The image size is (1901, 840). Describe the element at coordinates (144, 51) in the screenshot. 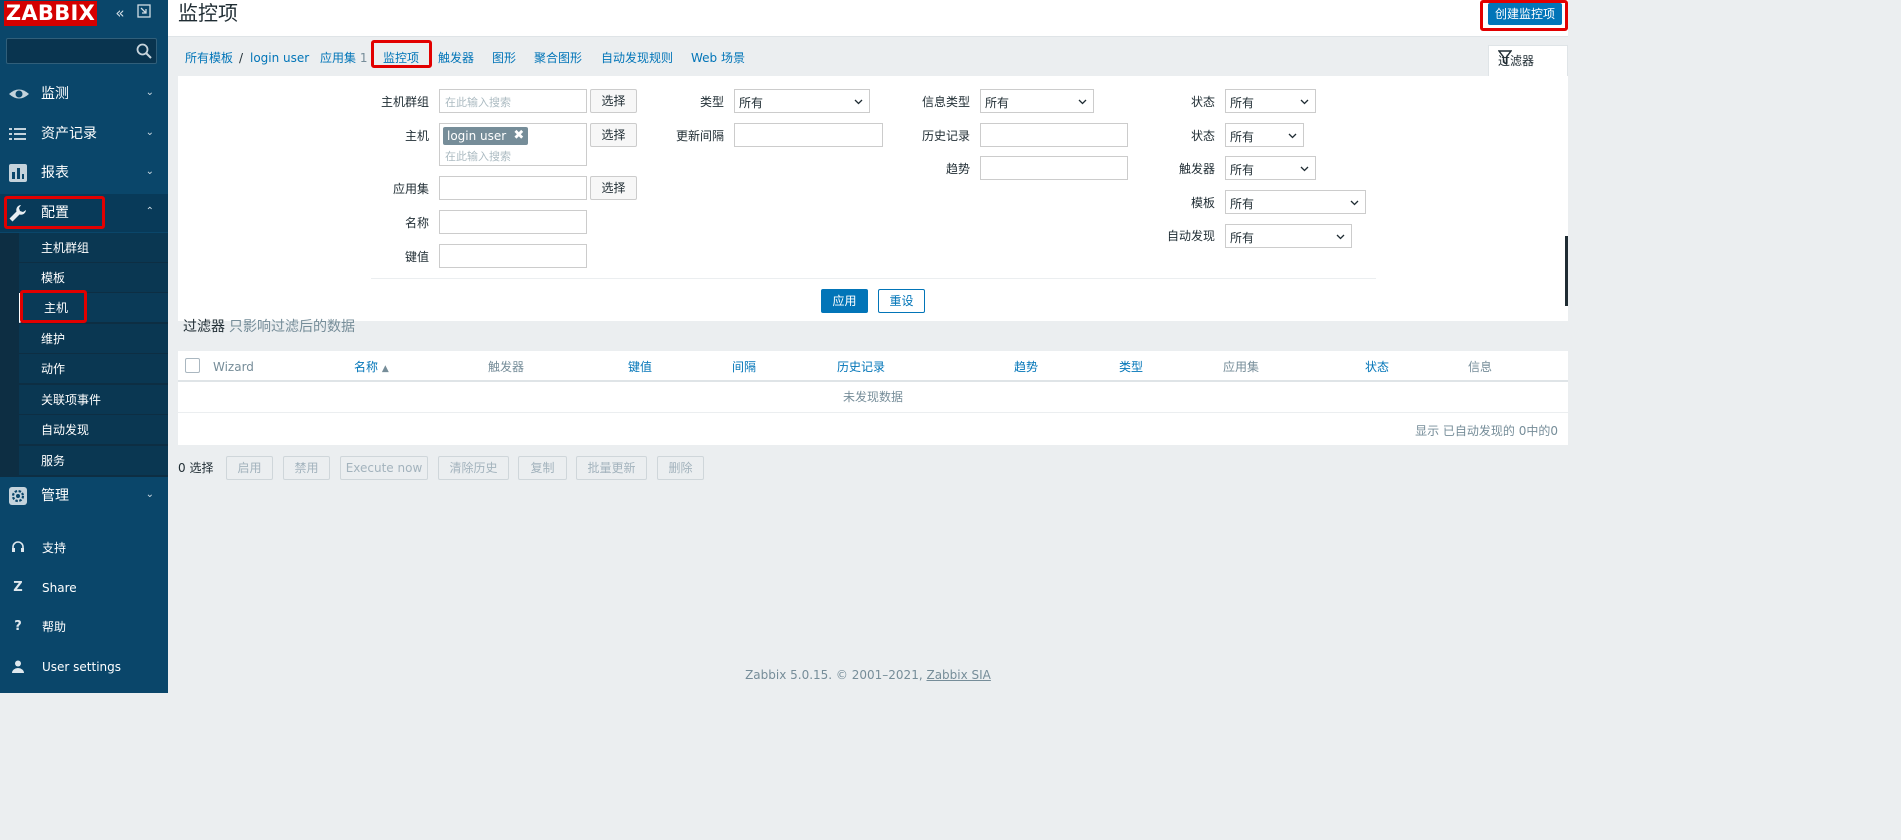

I see `search-icon` at that location.